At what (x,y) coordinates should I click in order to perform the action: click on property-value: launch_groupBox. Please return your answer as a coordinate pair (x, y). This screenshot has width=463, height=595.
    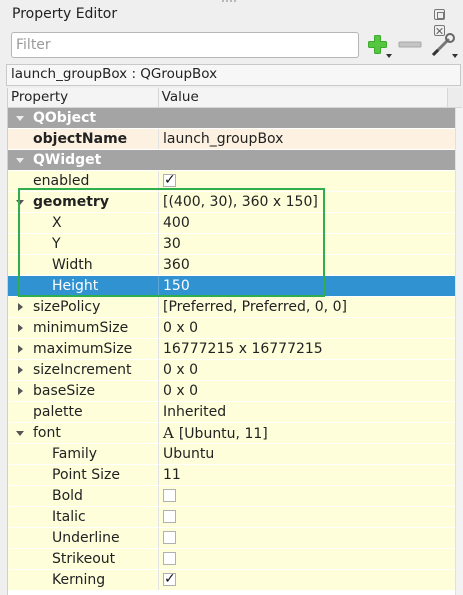
    Looking at the image, I should click on (223, 139).